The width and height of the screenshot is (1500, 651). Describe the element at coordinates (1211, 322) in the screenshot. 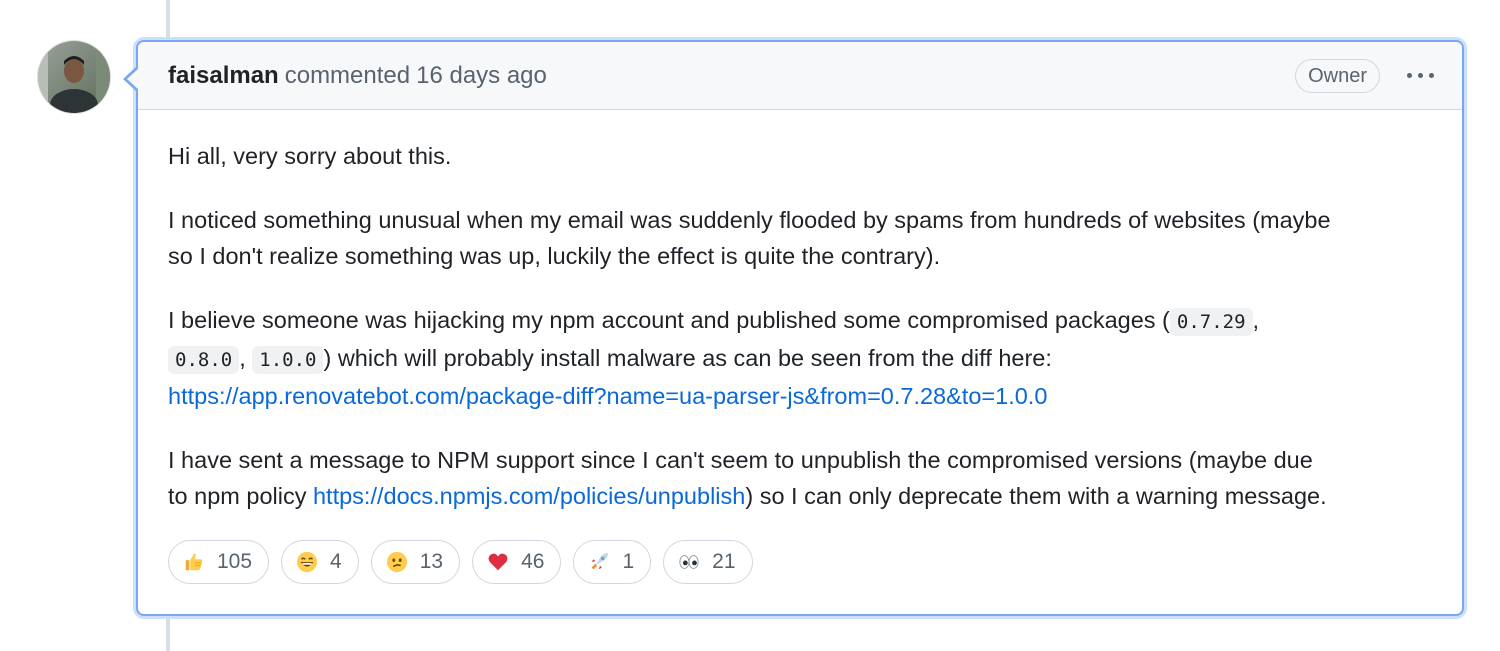

I see `code-version-1: 0.7.29` at that location.